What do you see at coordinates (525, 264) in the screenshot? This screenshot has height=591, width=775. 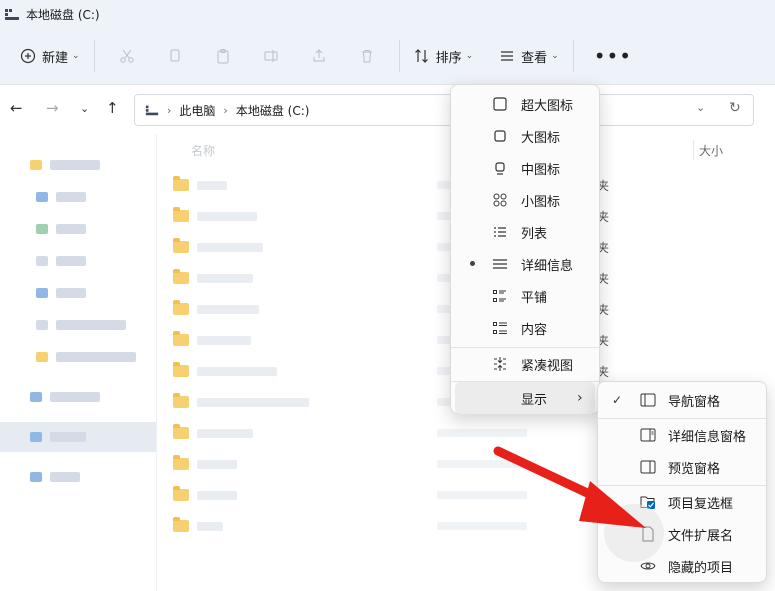 I see `menu-item-details: 详细信息` at bounding box center [525, 264].